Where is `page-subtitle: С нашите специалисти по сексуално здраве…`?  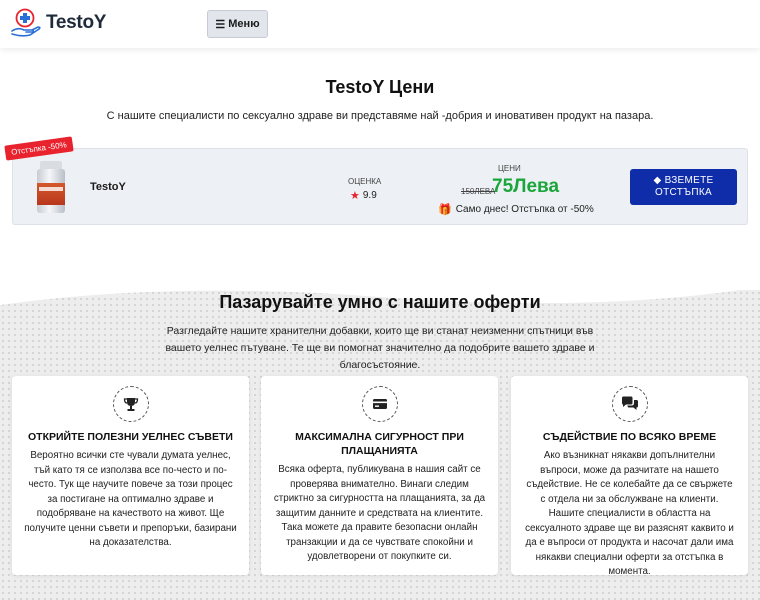
page-subtitle: С нашите специалисти по сексуално здраве… is located at coordinates (380, 116).